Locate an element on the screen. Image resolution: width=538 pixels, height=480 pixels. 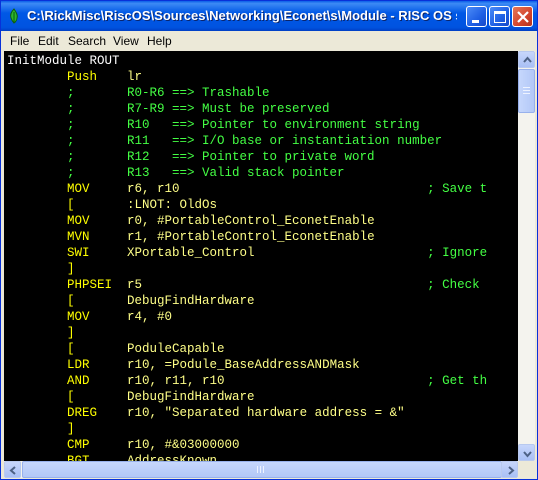
code-line: PHPSEI r5 ; Check is located at coordinates (247, 285).